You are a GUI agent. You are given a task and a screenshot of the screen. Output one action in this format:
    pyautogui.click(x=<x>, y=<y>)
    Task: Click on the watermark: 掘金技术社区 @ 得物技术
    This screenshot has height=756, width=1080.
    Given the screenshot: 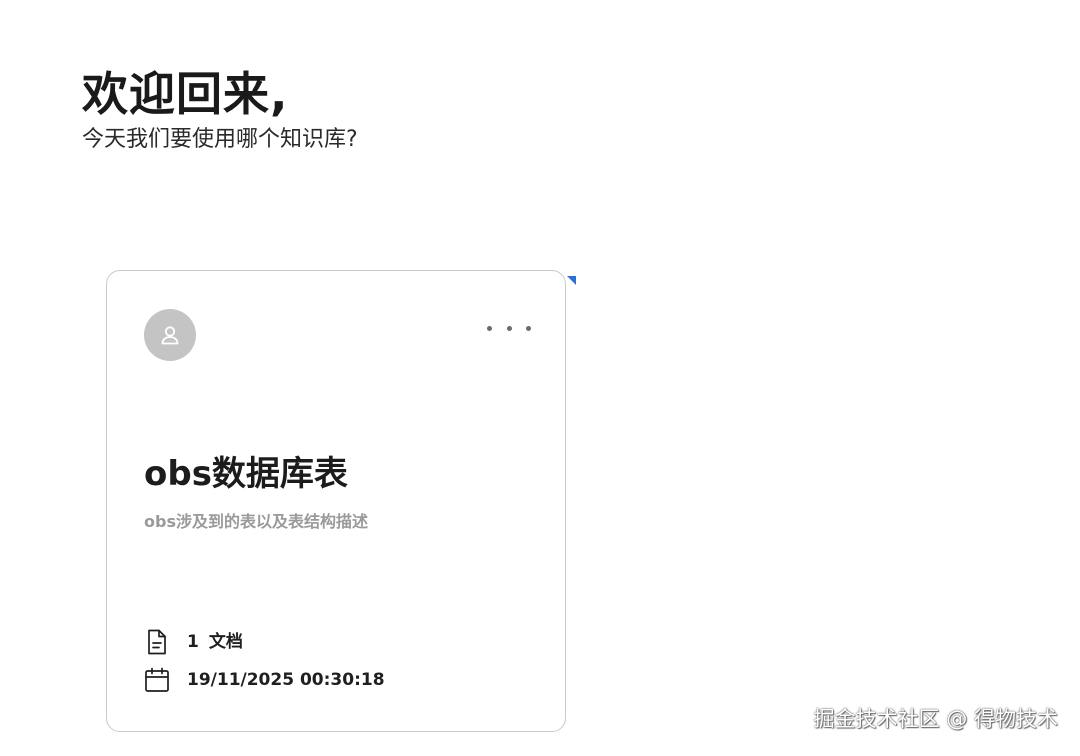 What is the action you would take?
    pyautogui.click(x=935, y=719)
    